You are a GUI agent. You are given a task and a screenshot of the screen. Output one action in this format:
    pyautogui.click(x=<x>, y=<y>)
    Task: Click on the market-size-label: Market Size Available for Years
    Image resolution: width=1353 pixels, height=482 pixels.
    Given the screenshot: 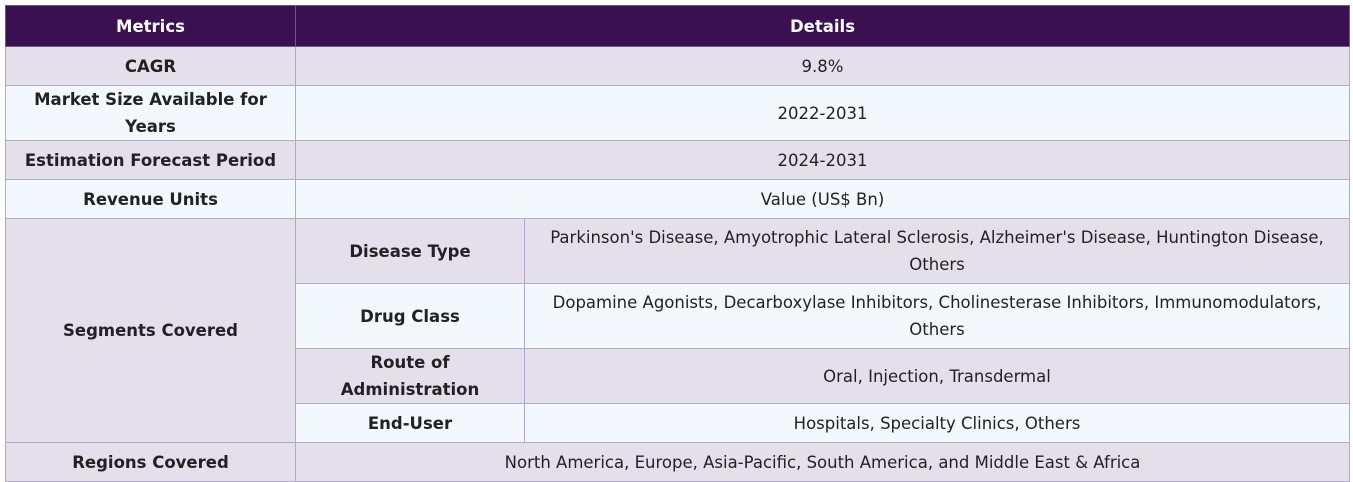 What is the action you would take?
    pyautogui.click(x=150, y=113)
    